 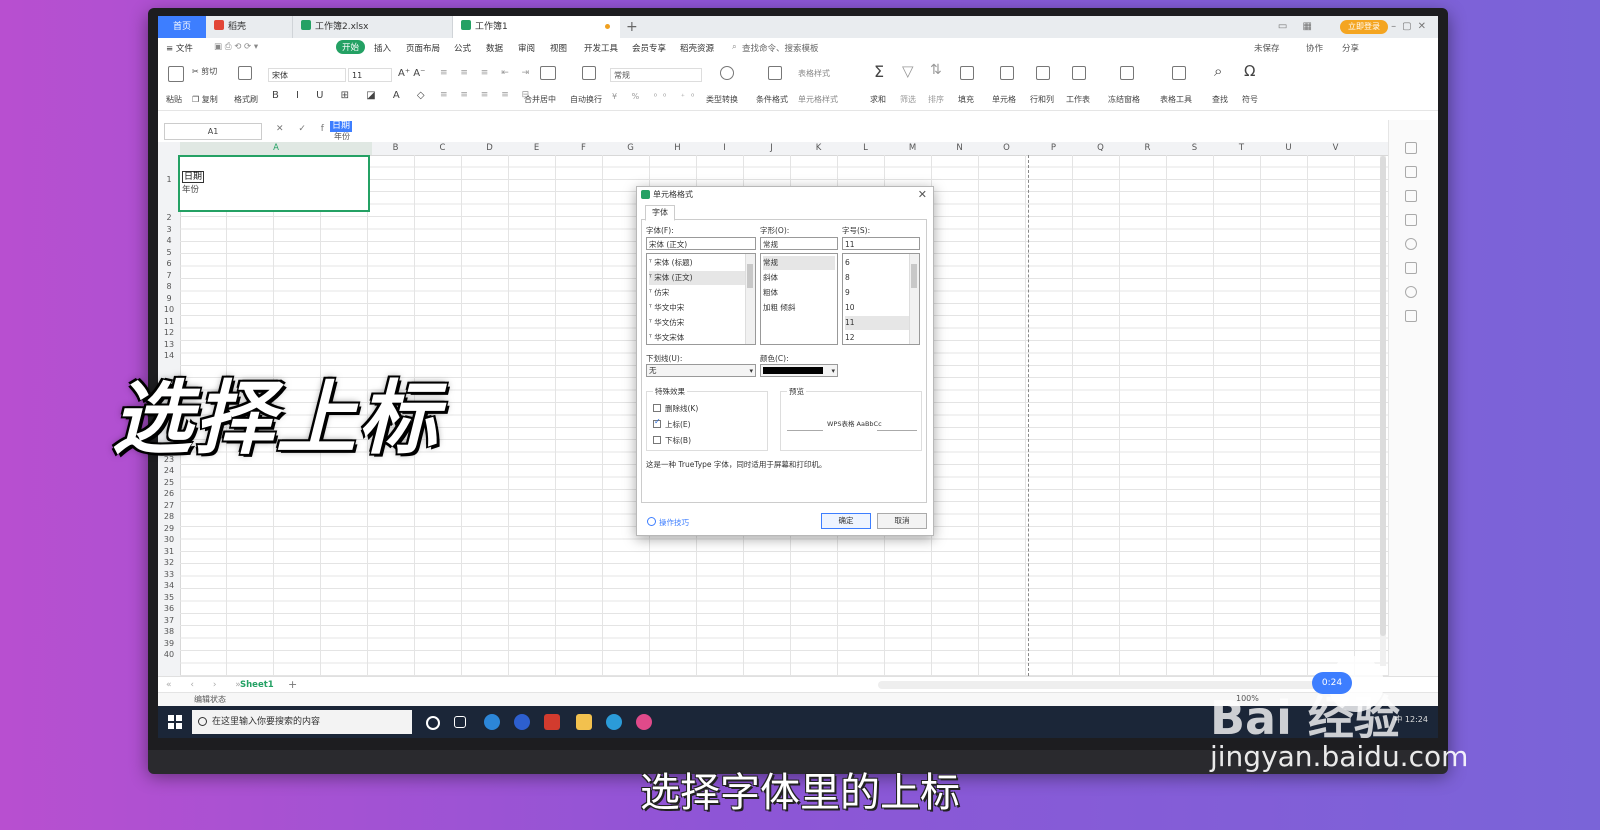 I want to click on font-grow-shrink-icons: A⁺ A⁻, so click(x=411, y=73).